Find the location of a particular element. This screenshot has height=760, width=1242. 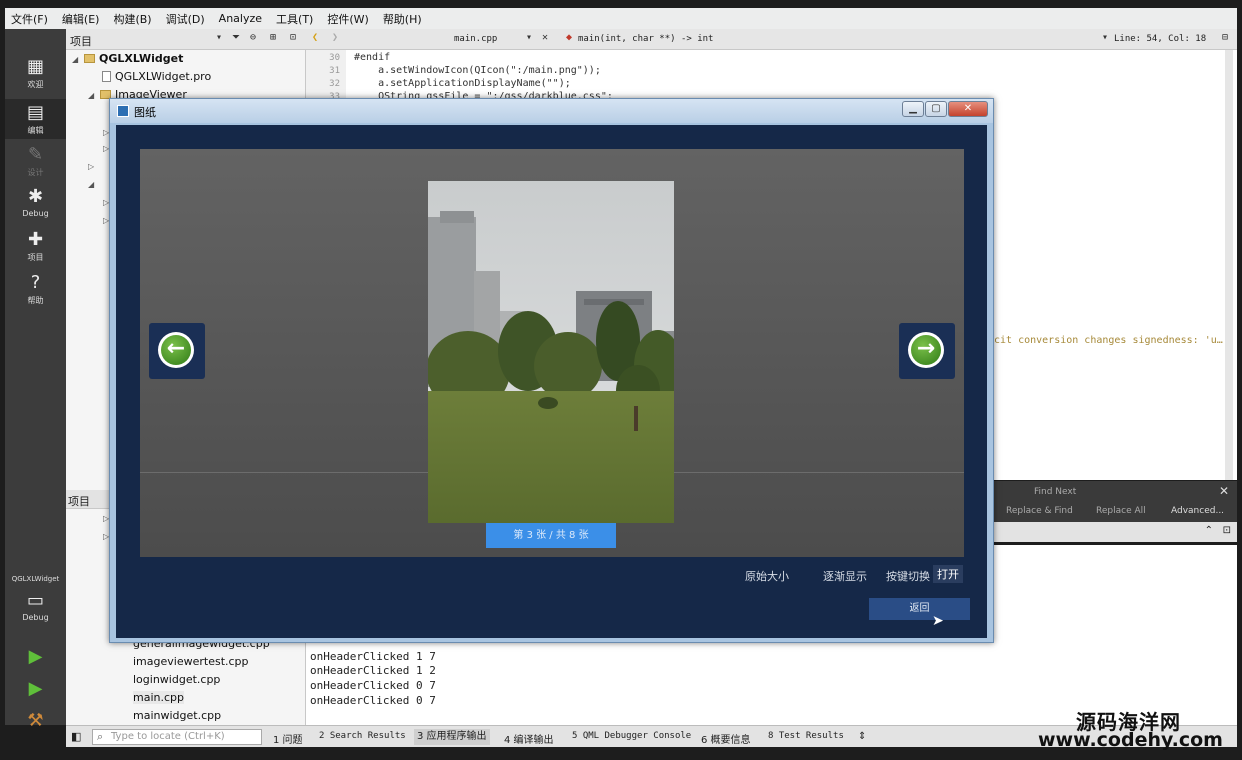

page-indicator: 第 3 张 / 共 8 张 is located at coordinates (551, 535).